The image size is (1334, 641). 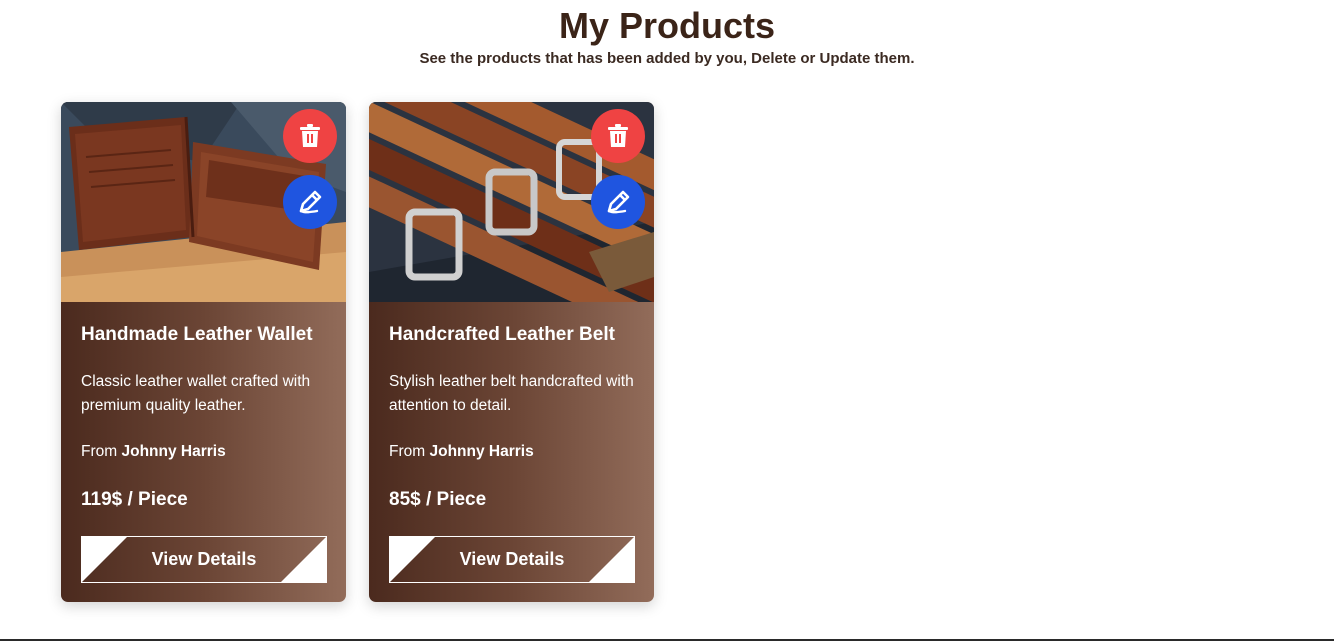 I want to click on product-price: 119$ / Piece, so click(x=134, y=499).